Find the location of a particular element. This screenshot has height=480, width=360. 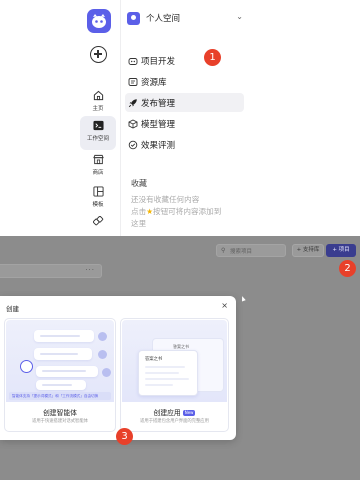

robot-icon is located at coordinates (133, 61).